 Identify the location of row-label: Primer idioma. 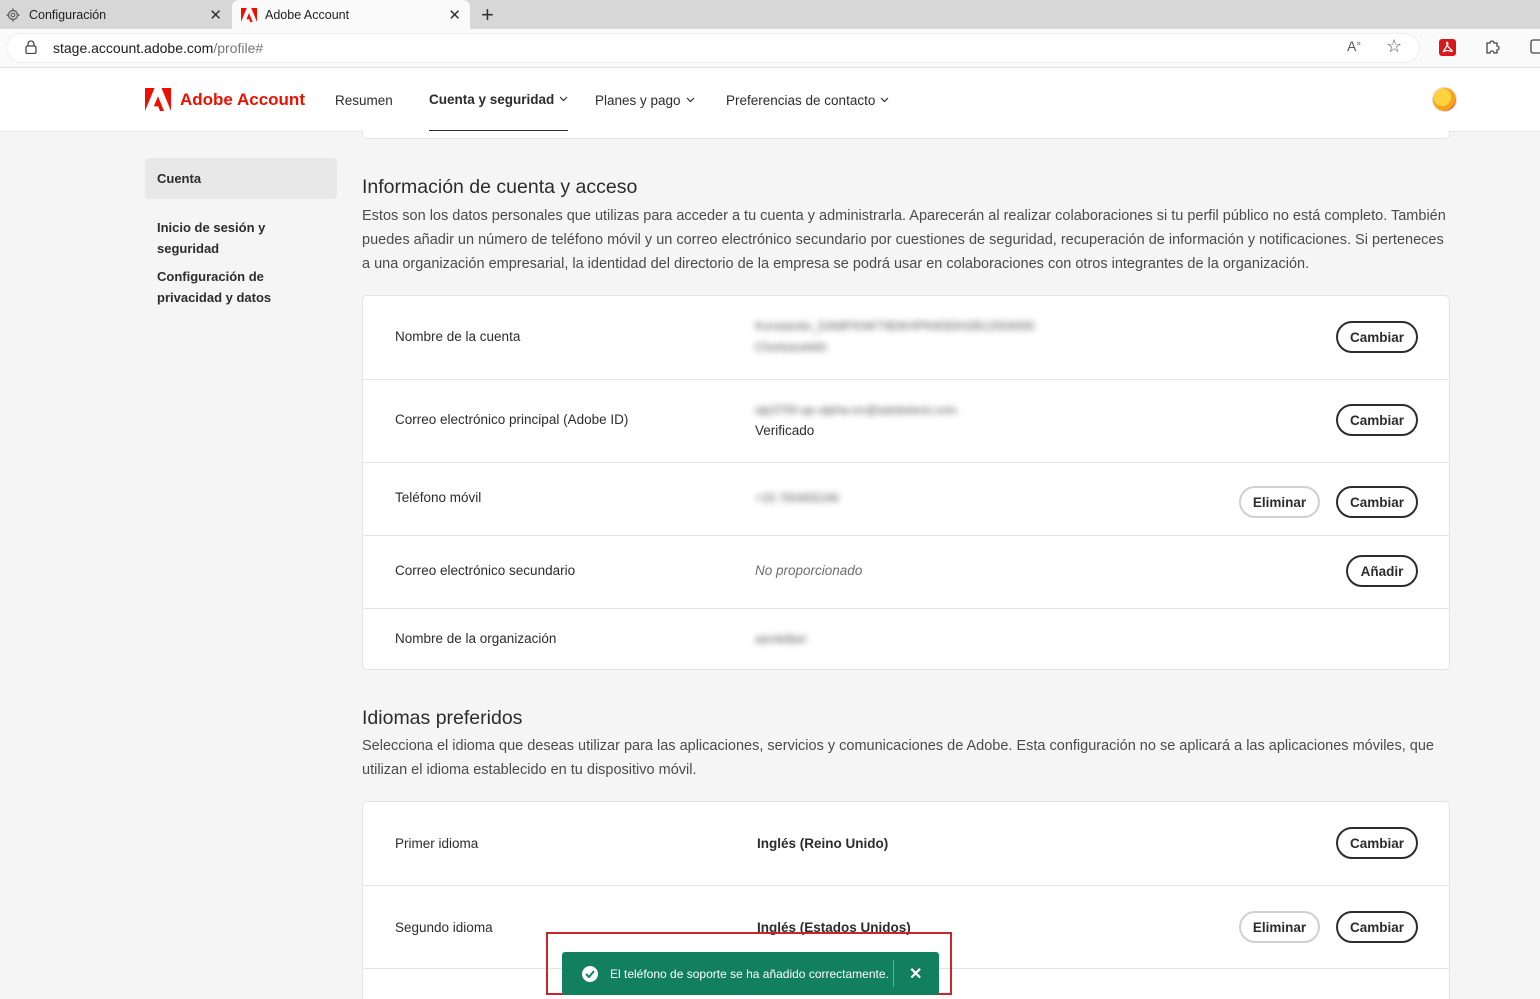
(437, 843).